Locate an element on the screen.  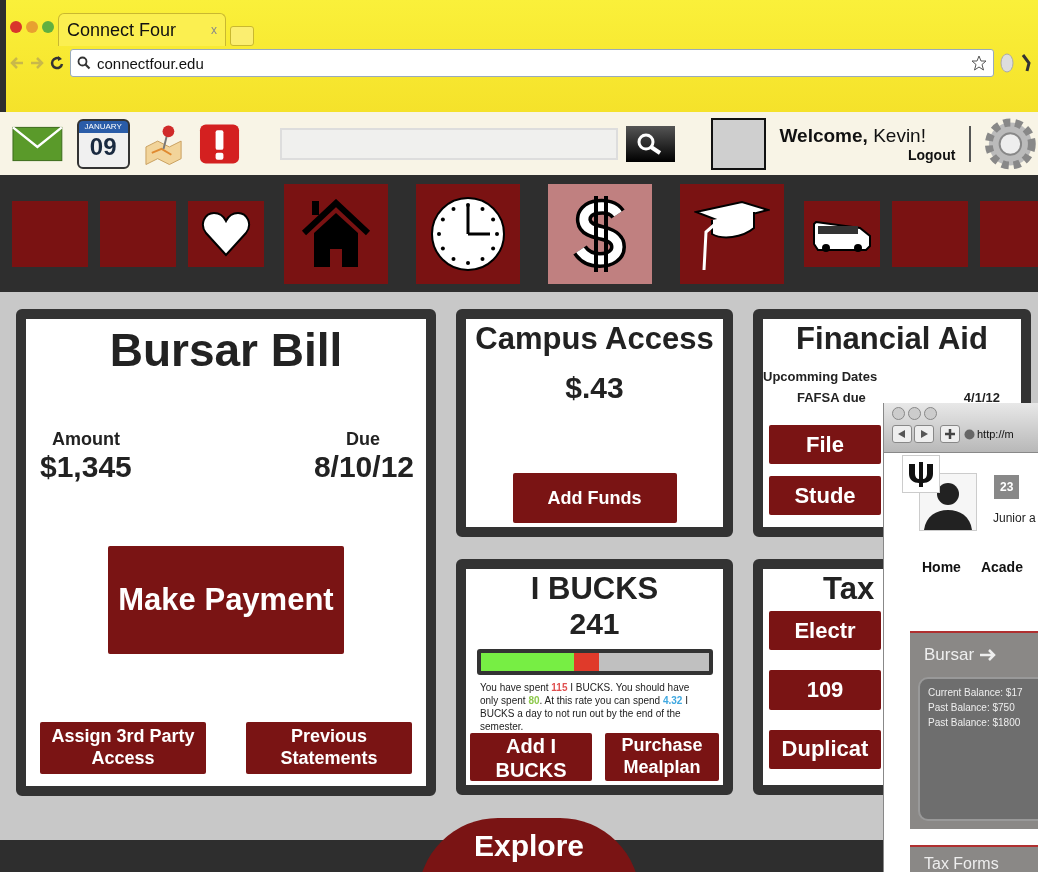
url-text: http://m is located at coordinates (995, 434).